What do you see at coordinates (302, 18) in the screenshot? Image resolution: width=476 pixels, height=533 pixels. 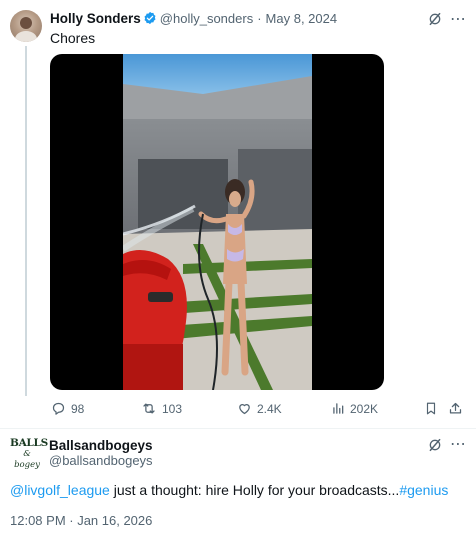 I see `tweet-date: May 8, 2024` at bounding box center [302, 18].